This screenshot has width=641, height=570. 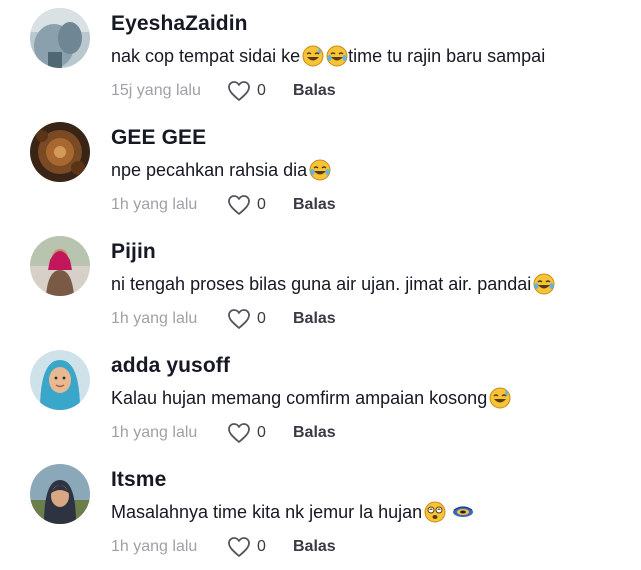 What do you see at coordinates (209, 169) in the screenshot?
I see `comment-text-part: npe pecahkan rahsia dia` at bounding box center [209, 169].